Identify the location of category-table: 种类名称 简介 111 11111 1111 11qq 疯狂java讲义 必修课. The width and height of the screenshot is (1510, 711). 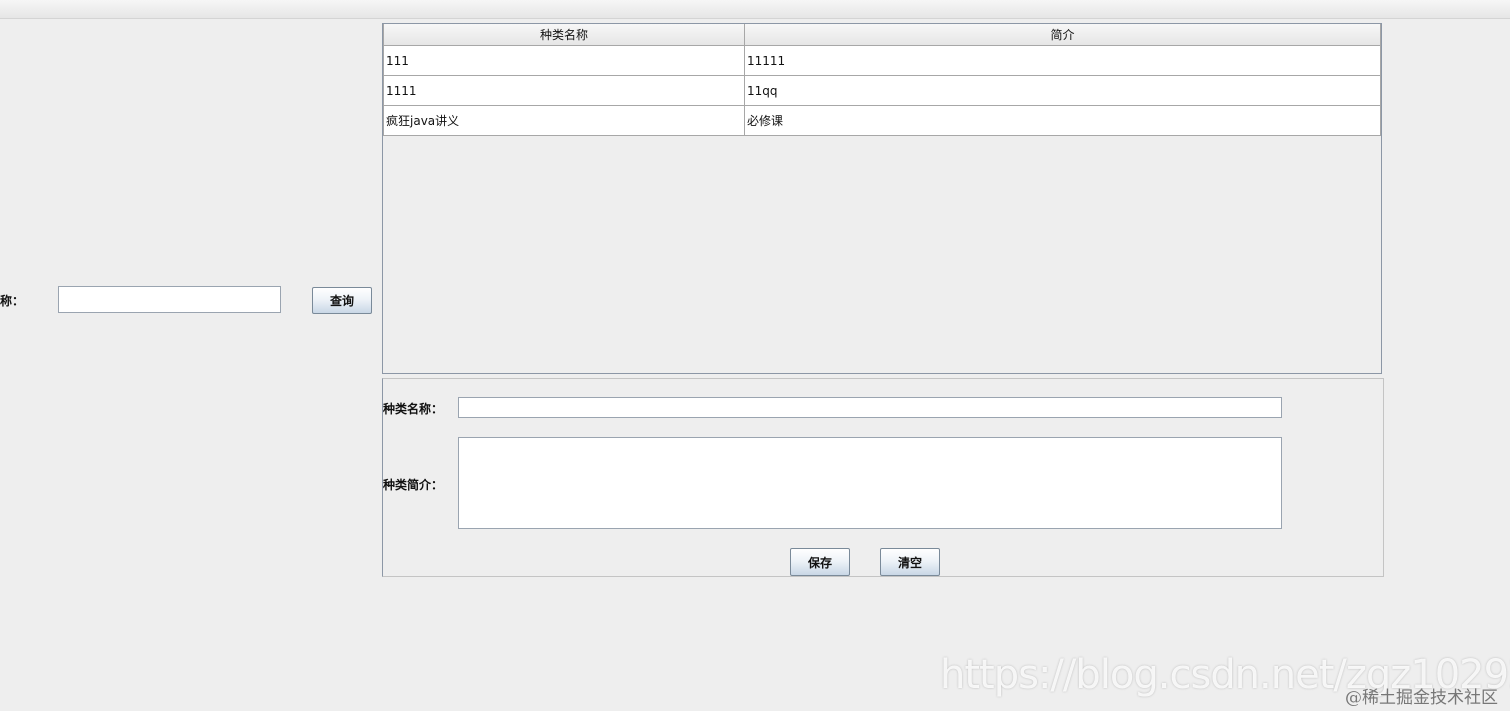
(882, 80).